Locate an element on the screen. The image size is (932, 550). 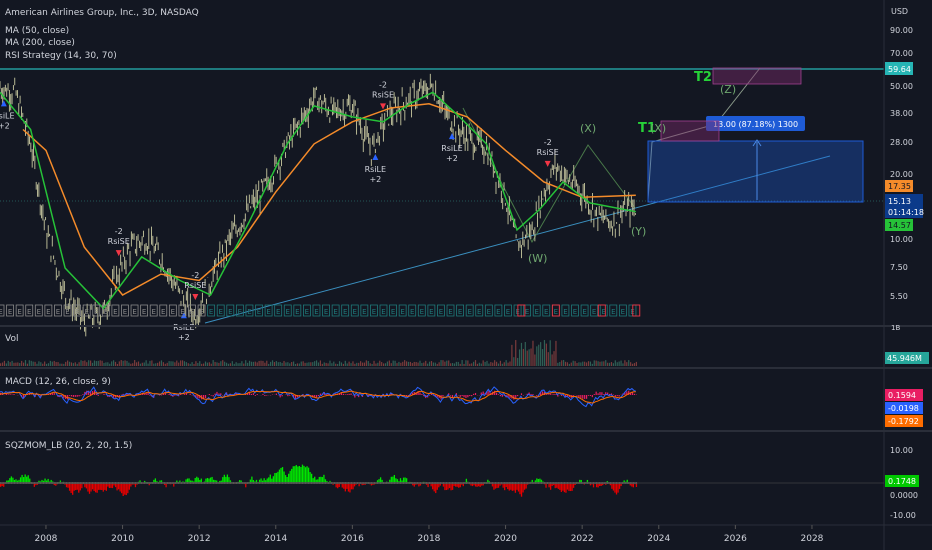
wave-z-label: (Z) is located at coordinates (728, 89).